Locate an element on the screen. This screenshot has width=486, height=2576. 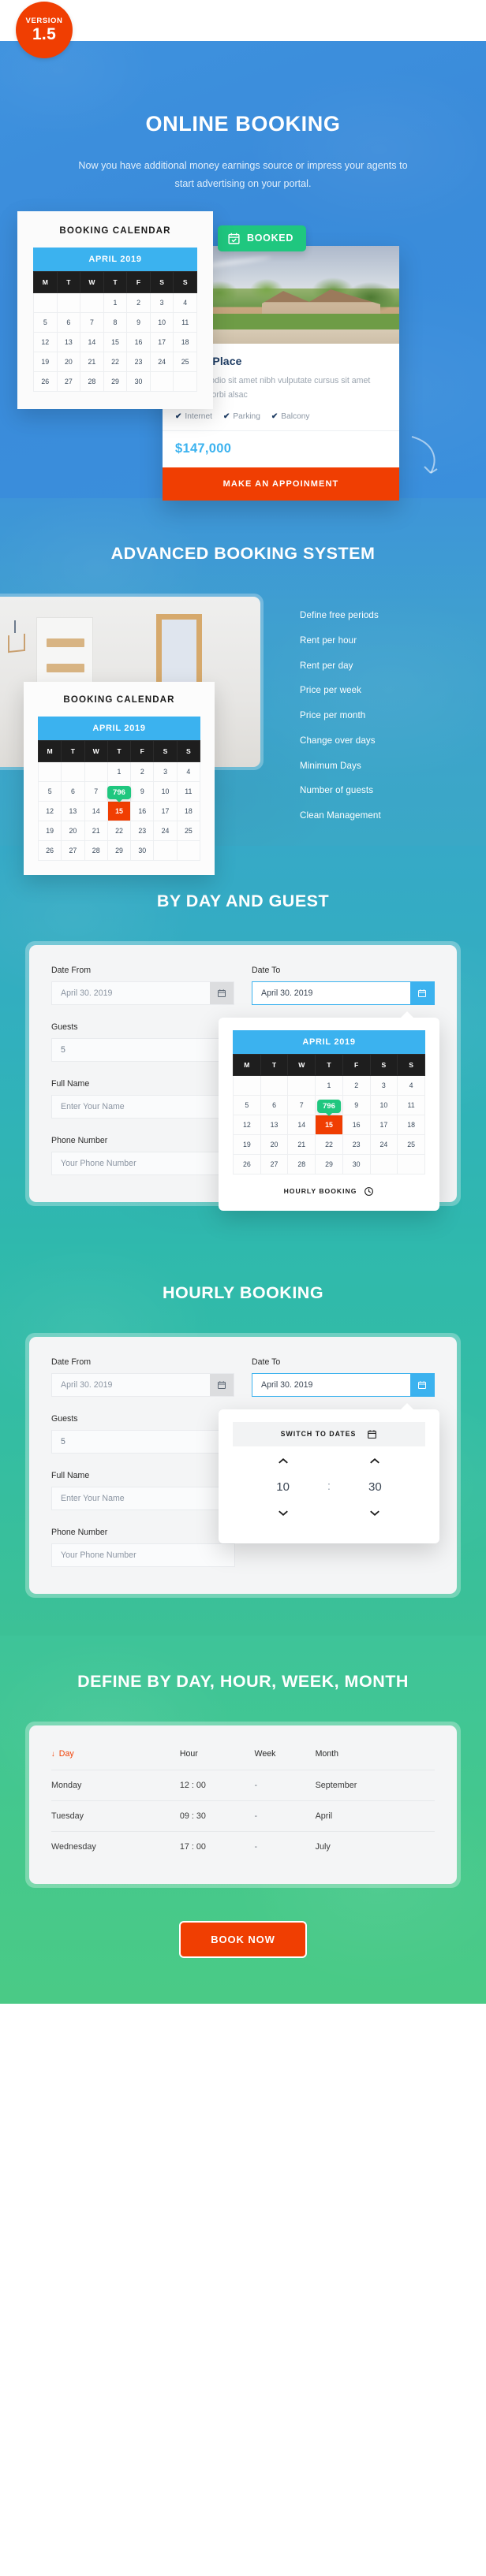
calendar-day-cell: 15 is located at coordinates (115, 341).